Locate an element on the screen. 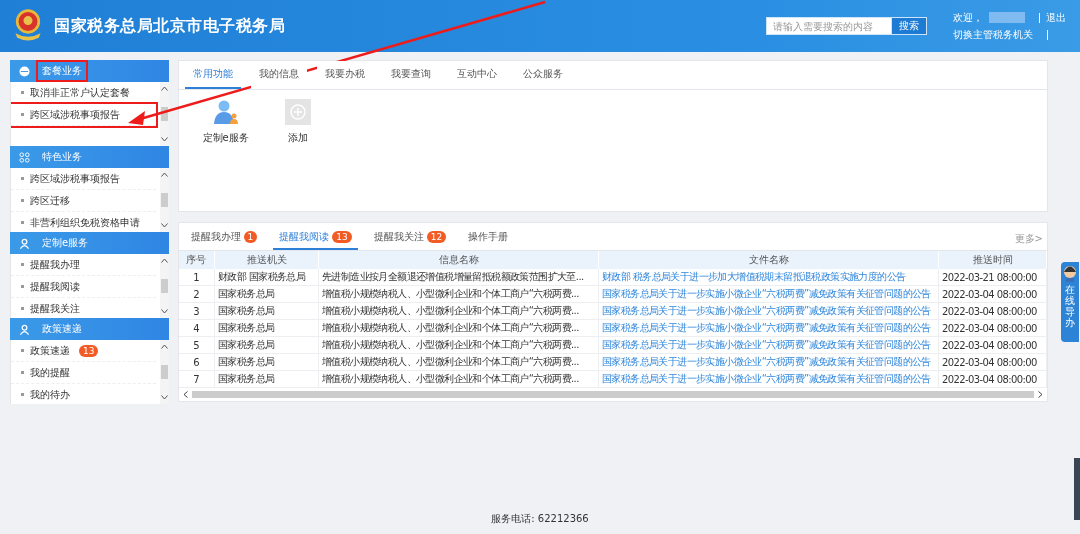 The image size is (1080, 534). table-cell: 2 is located at coordinates (196, 294).